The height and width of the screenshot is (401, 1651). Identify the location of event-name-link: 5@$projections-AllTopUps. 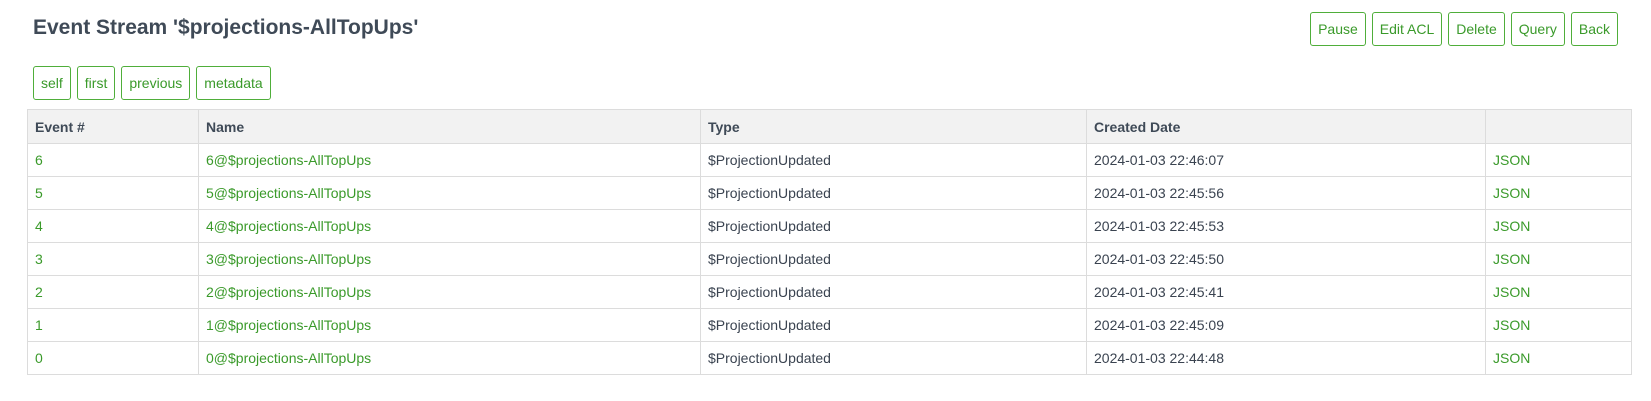
(288, 193).